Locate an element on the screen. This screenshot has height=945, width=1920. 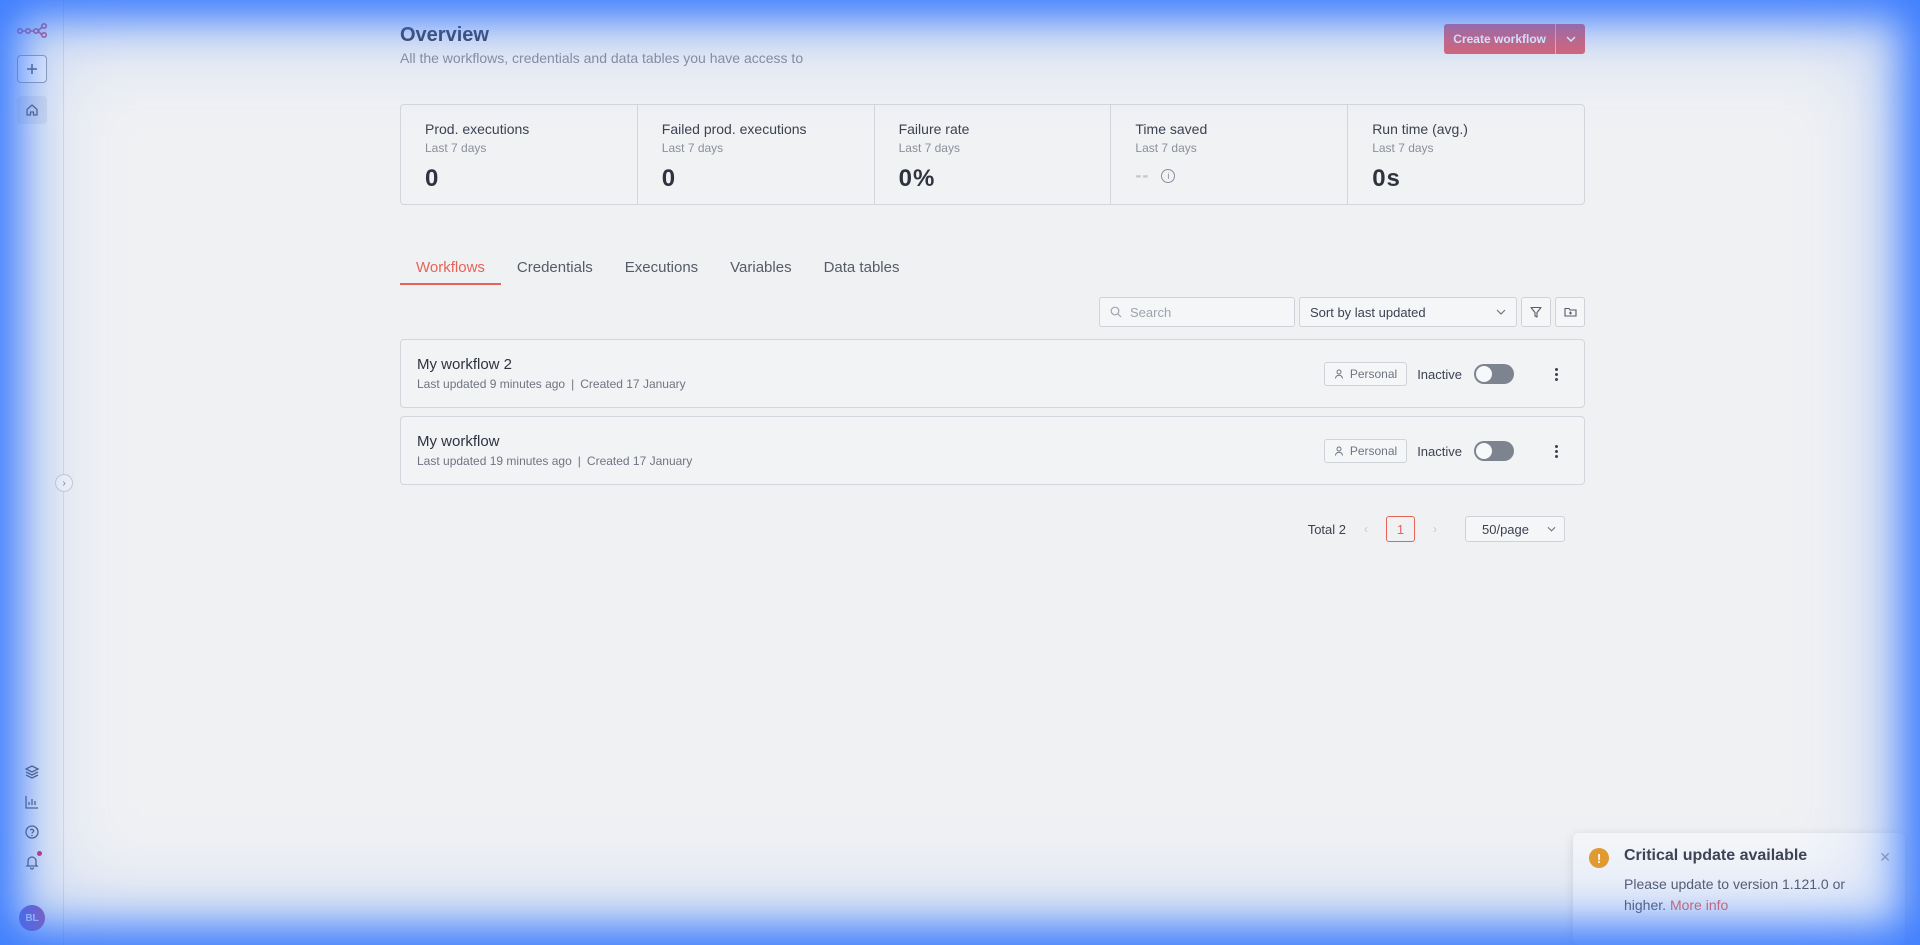
new-item-button is located at coordinates (32, 69).